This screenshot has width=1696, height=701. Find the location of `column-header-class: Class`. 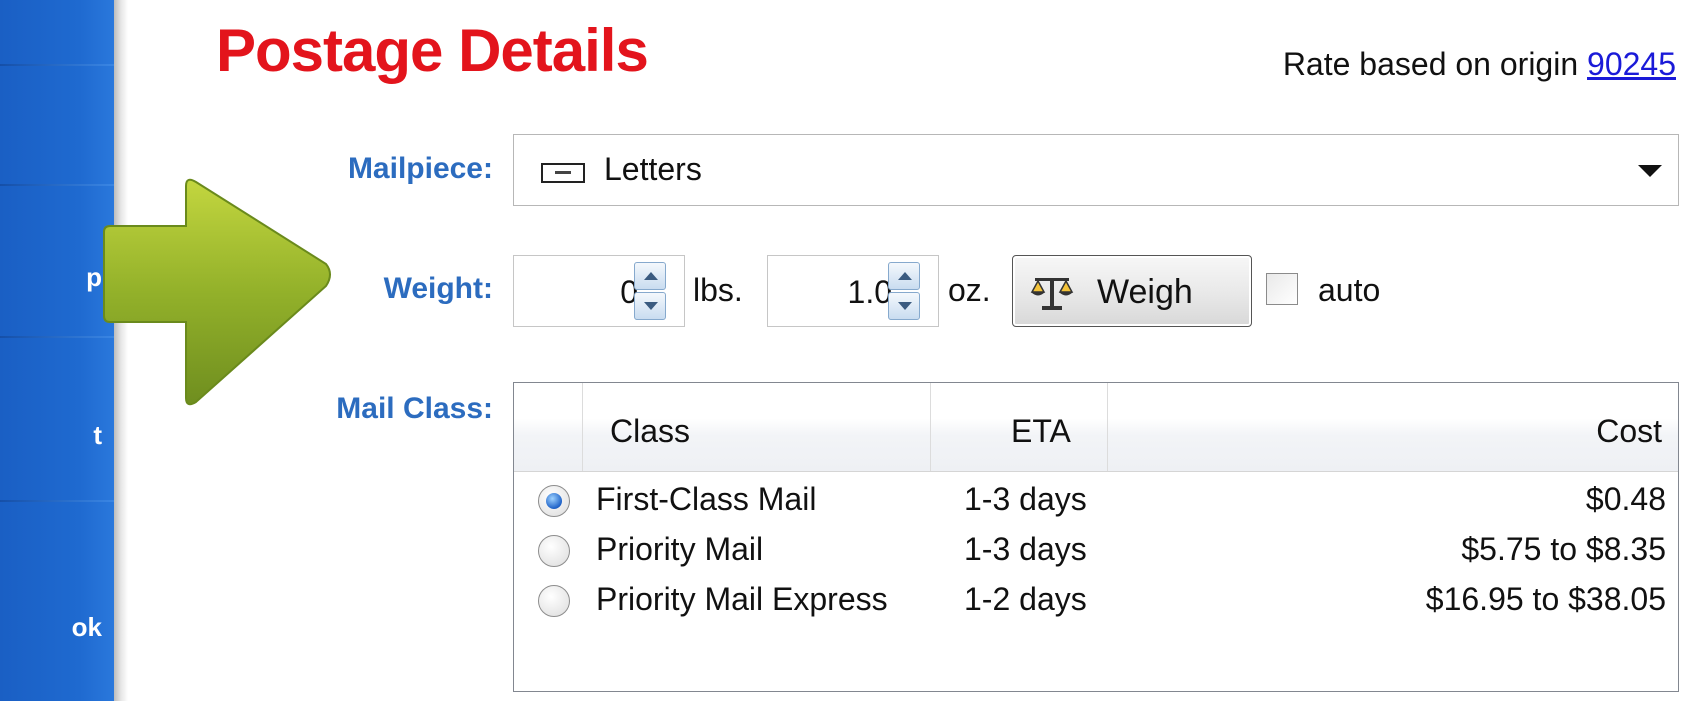

column-header-class: Class is located at coordinates (650, 431).